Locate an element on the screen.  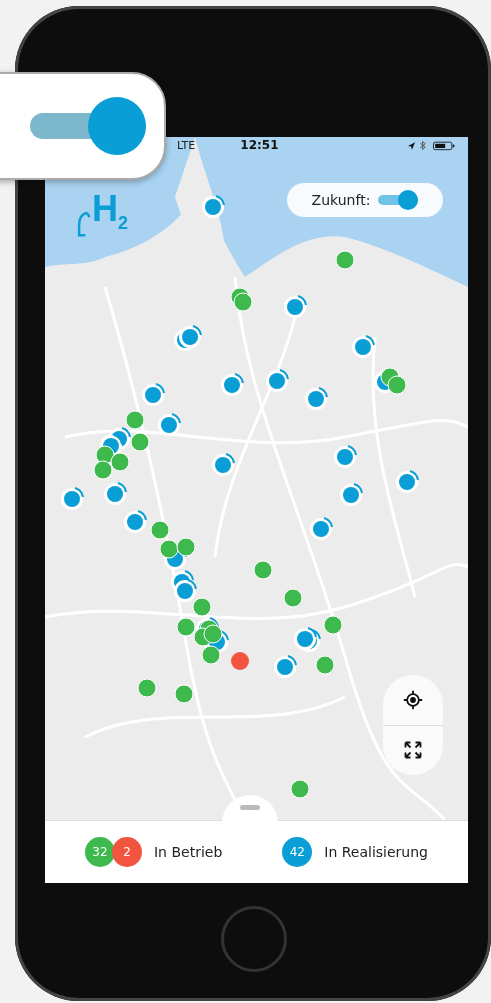
count-badge: 2 is located at coordinates (127, 852).